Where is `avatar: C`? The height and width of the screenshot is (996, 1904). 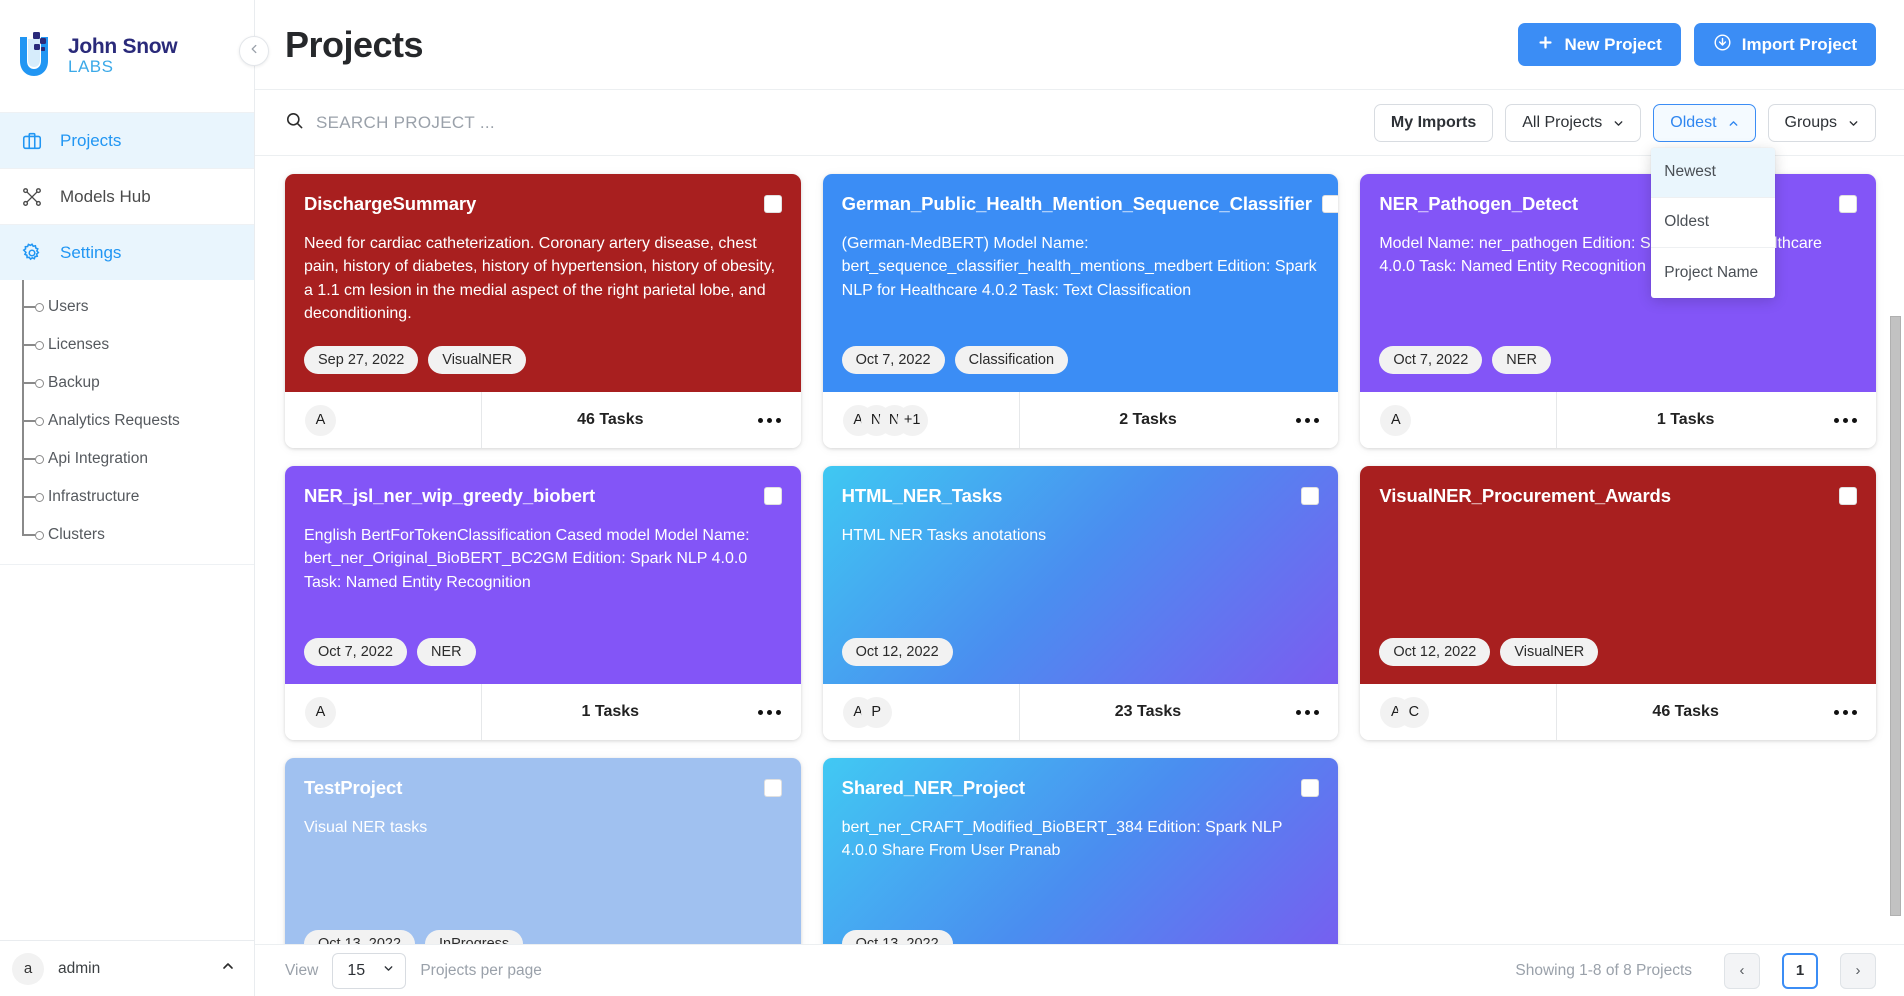
avatar: C is located at coordinates (1414, 712).